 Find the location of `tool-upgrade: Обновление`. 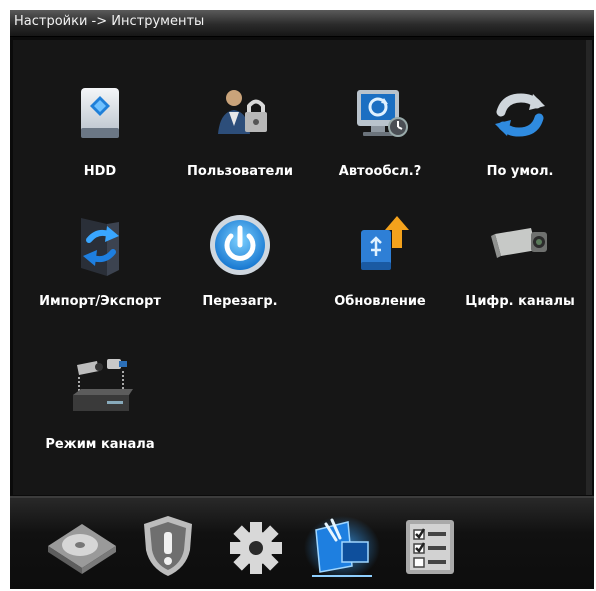

tool-upgrade: Обновление is located at coordinates (380, 277).